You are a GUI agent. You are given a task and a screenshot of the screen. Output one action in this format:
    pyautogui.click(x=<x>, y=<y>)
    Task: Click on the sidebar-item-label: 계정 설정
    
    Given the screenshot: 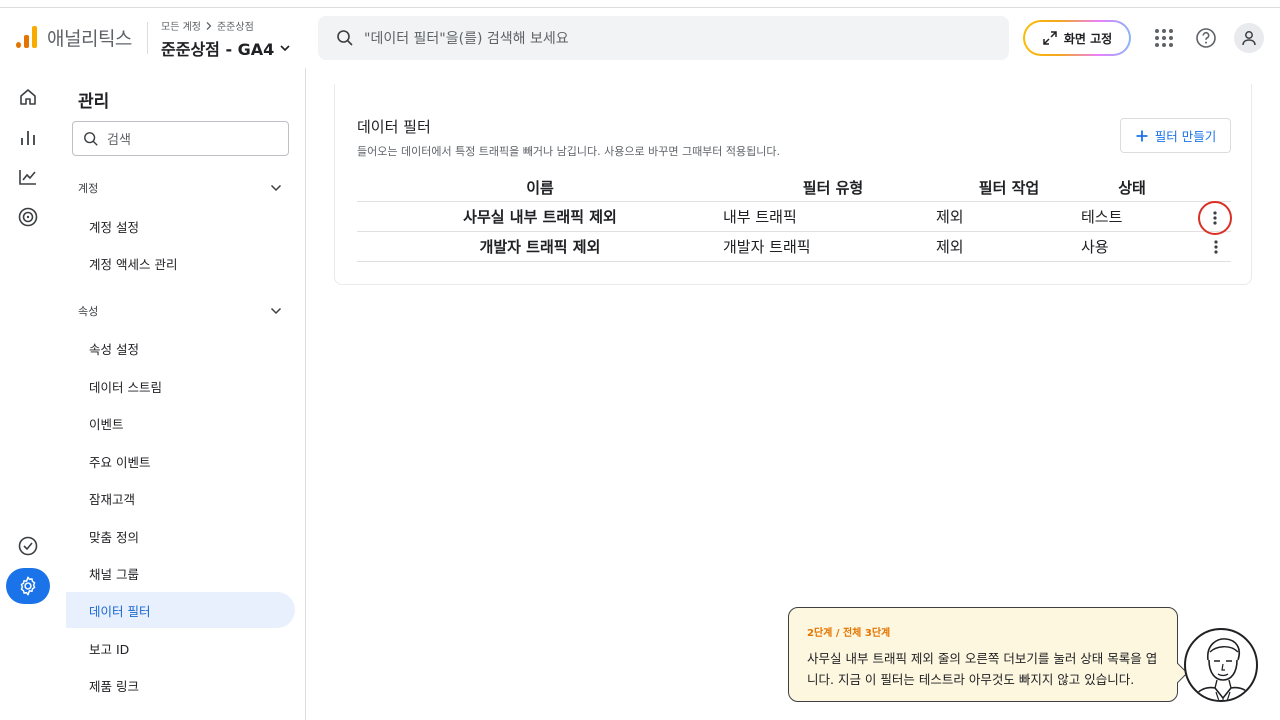 What is the action you would take?
    pyautogui.click(x=114, y=227)
    